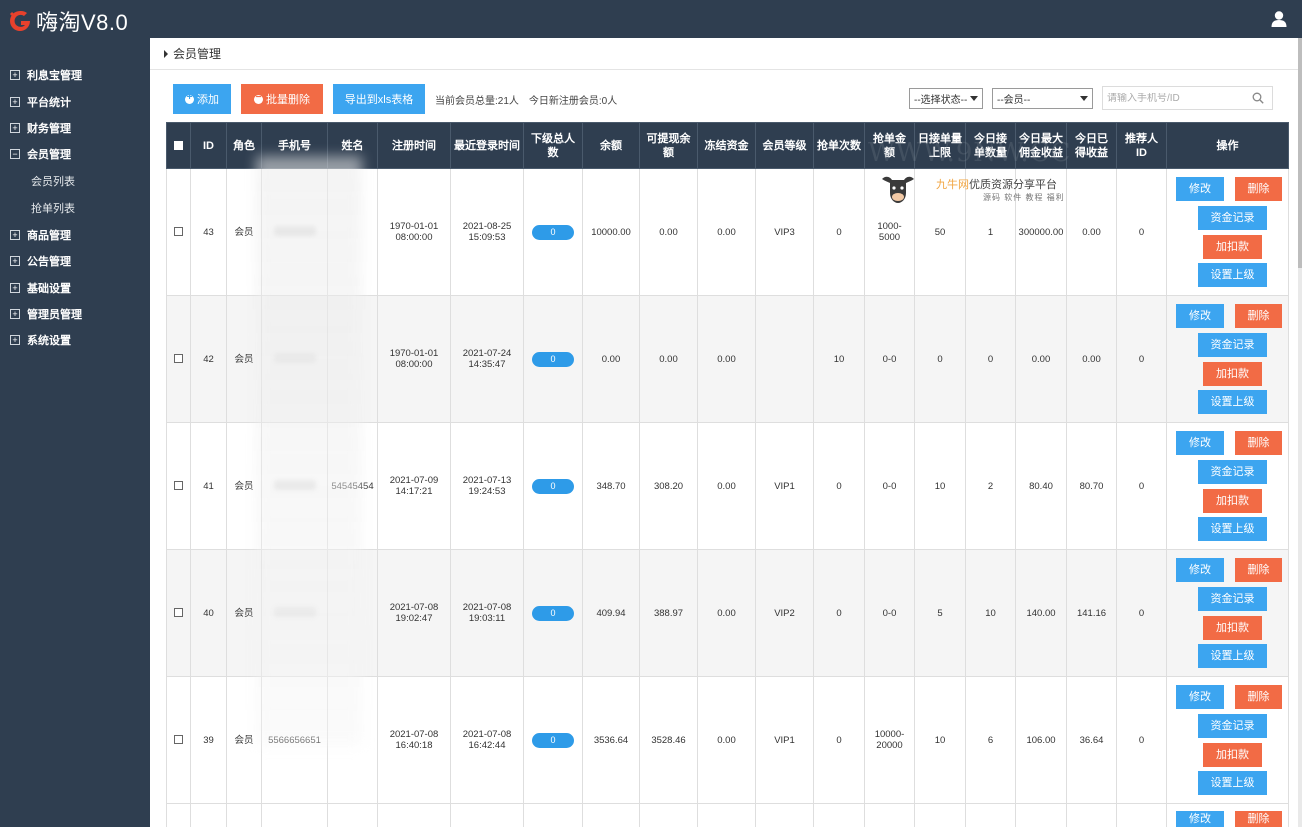 The width and height of the screenshot is (1302, 827). I want to click on cell-id: 42, so click(208, 359).